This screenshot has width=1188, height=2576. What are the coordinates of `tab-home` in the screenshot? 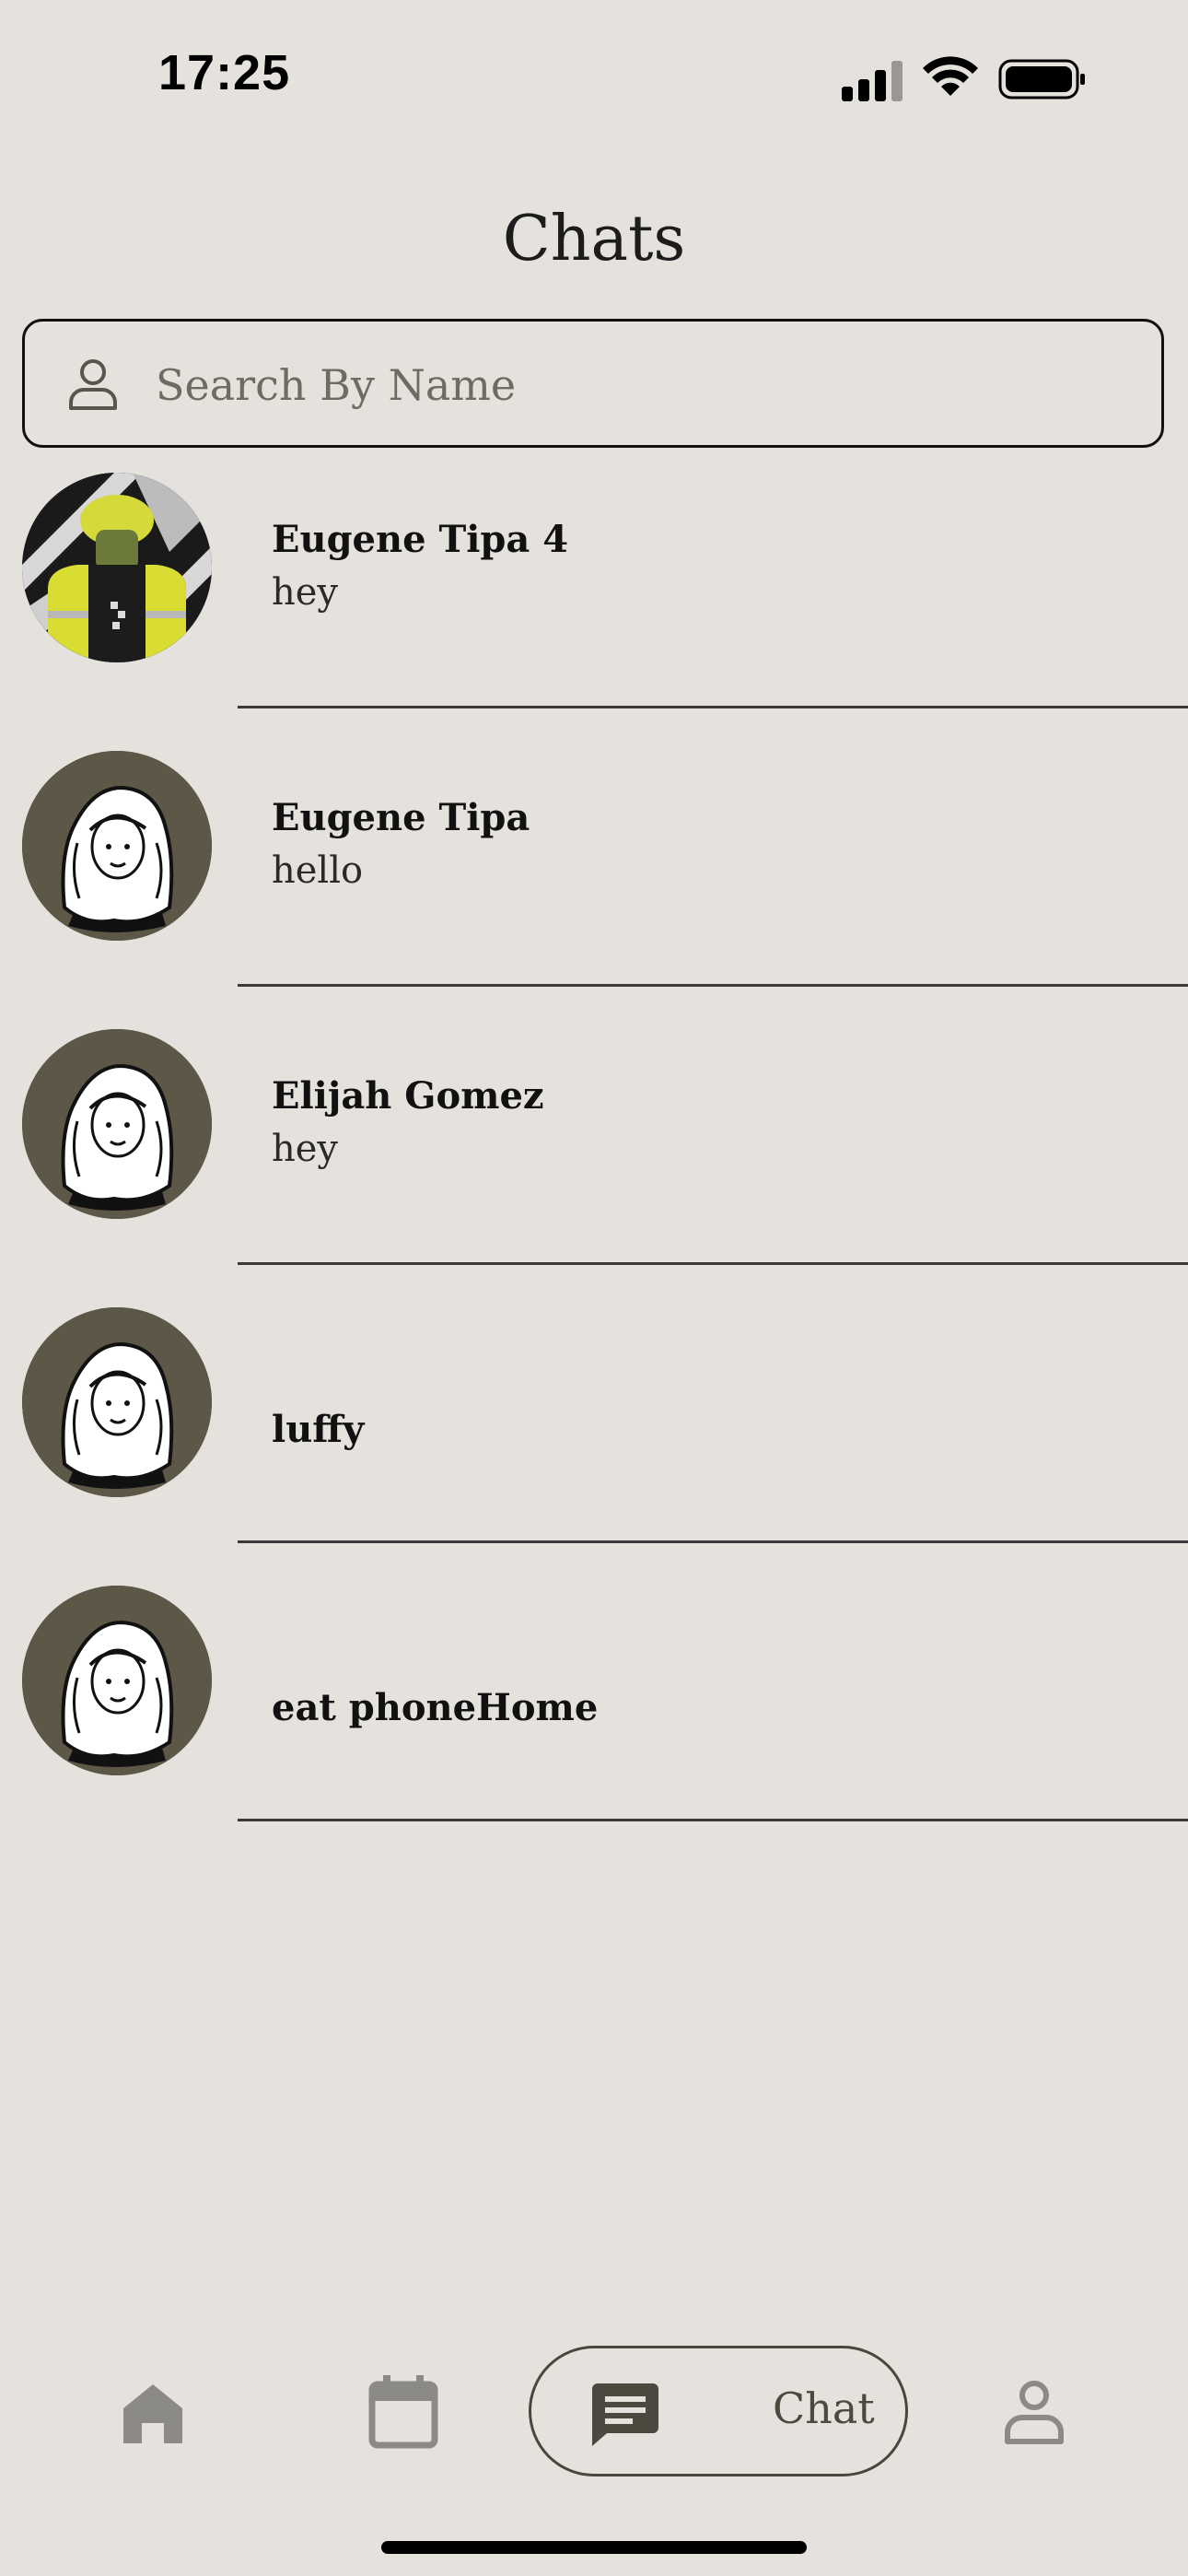 It's located at (153, 2414).